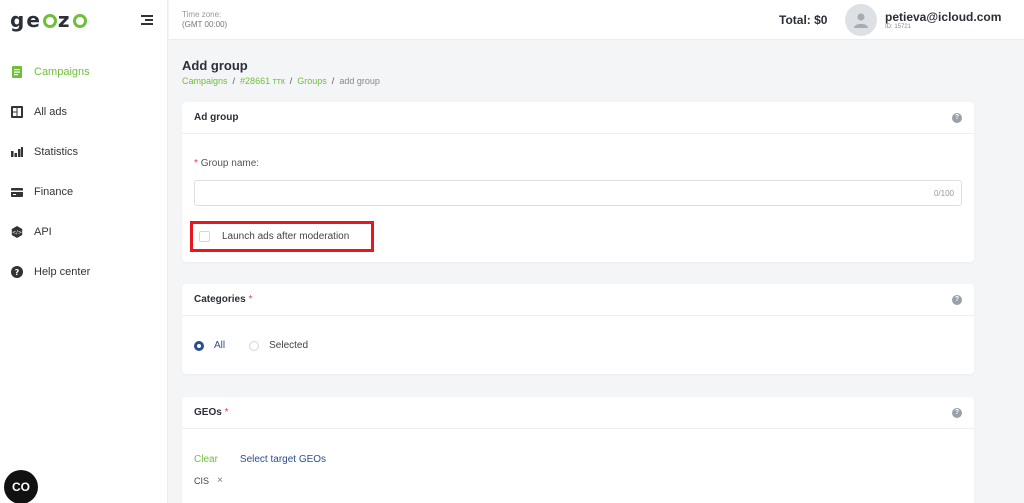 The image size is (1024, 503). Describe the element at coordinates (312, 81) in the screenshot. I see `breadcrumb-groups: Groups` at that location.